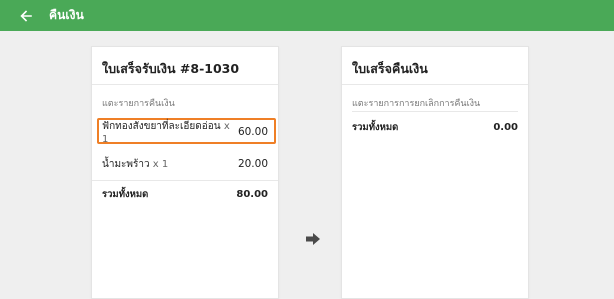  Describe the element at coordinates (126, 164) in the screenshot. I see `item-name: น้ำมะพร้าว` at that location.